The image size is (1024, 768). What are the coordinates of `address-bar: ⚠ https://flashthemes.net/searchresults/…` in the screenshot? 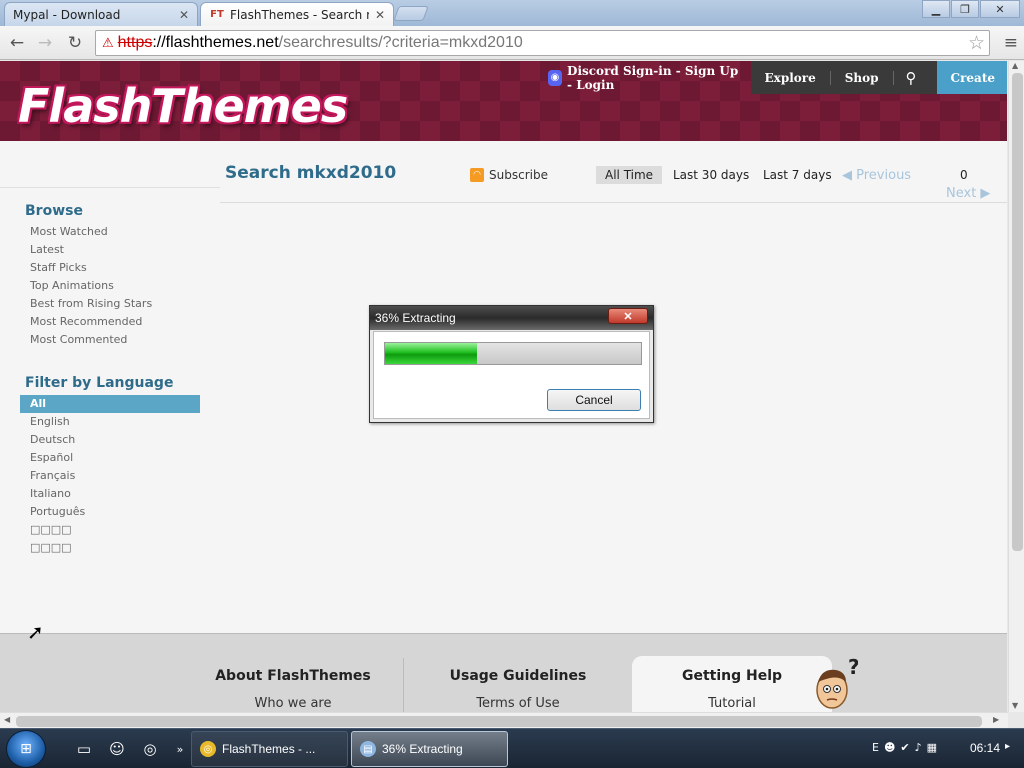 It's located at (542, 43).